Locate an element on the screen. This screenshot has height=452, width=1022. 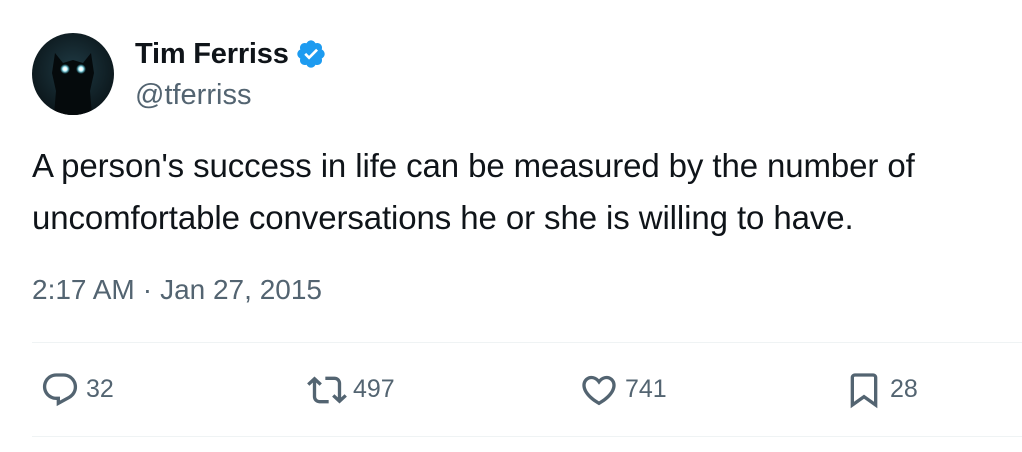
name-row: Tim Ferriss is located at coordinates (231, 54).